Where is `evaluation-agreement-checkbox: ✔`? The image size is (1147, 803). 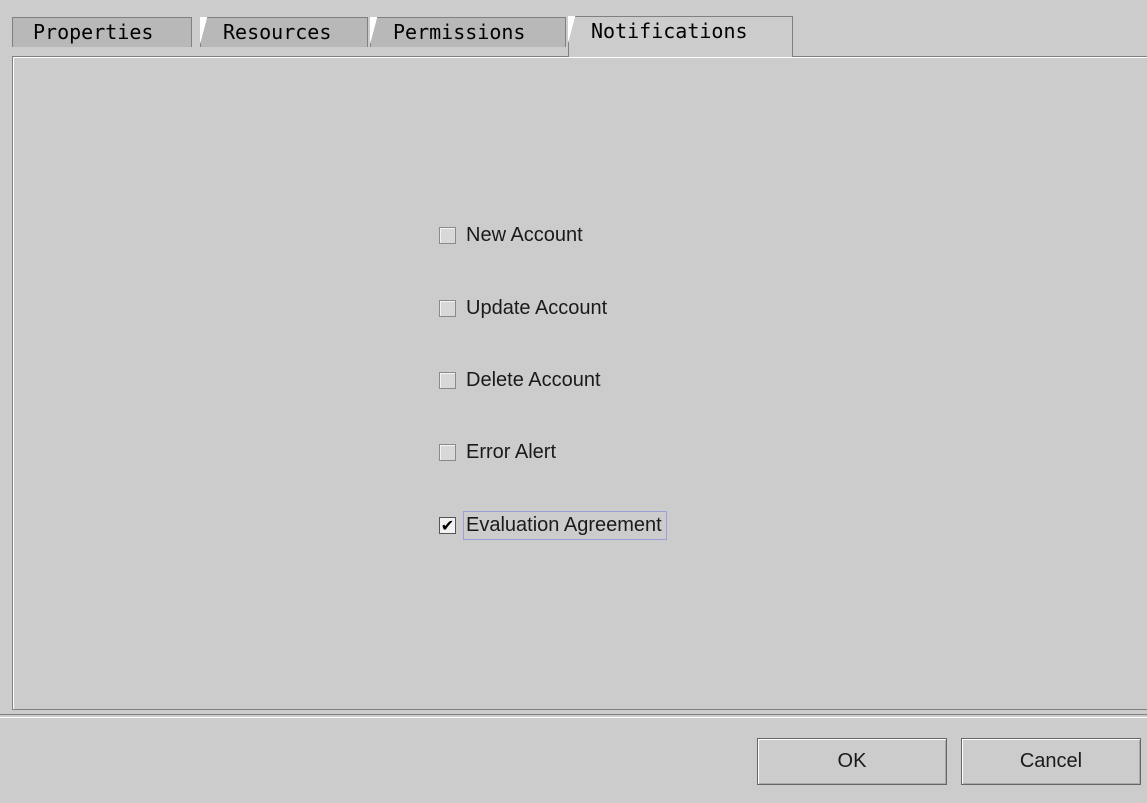
evaluation-agreement-checkbox: ✔ is located at coordinates (447, 525).